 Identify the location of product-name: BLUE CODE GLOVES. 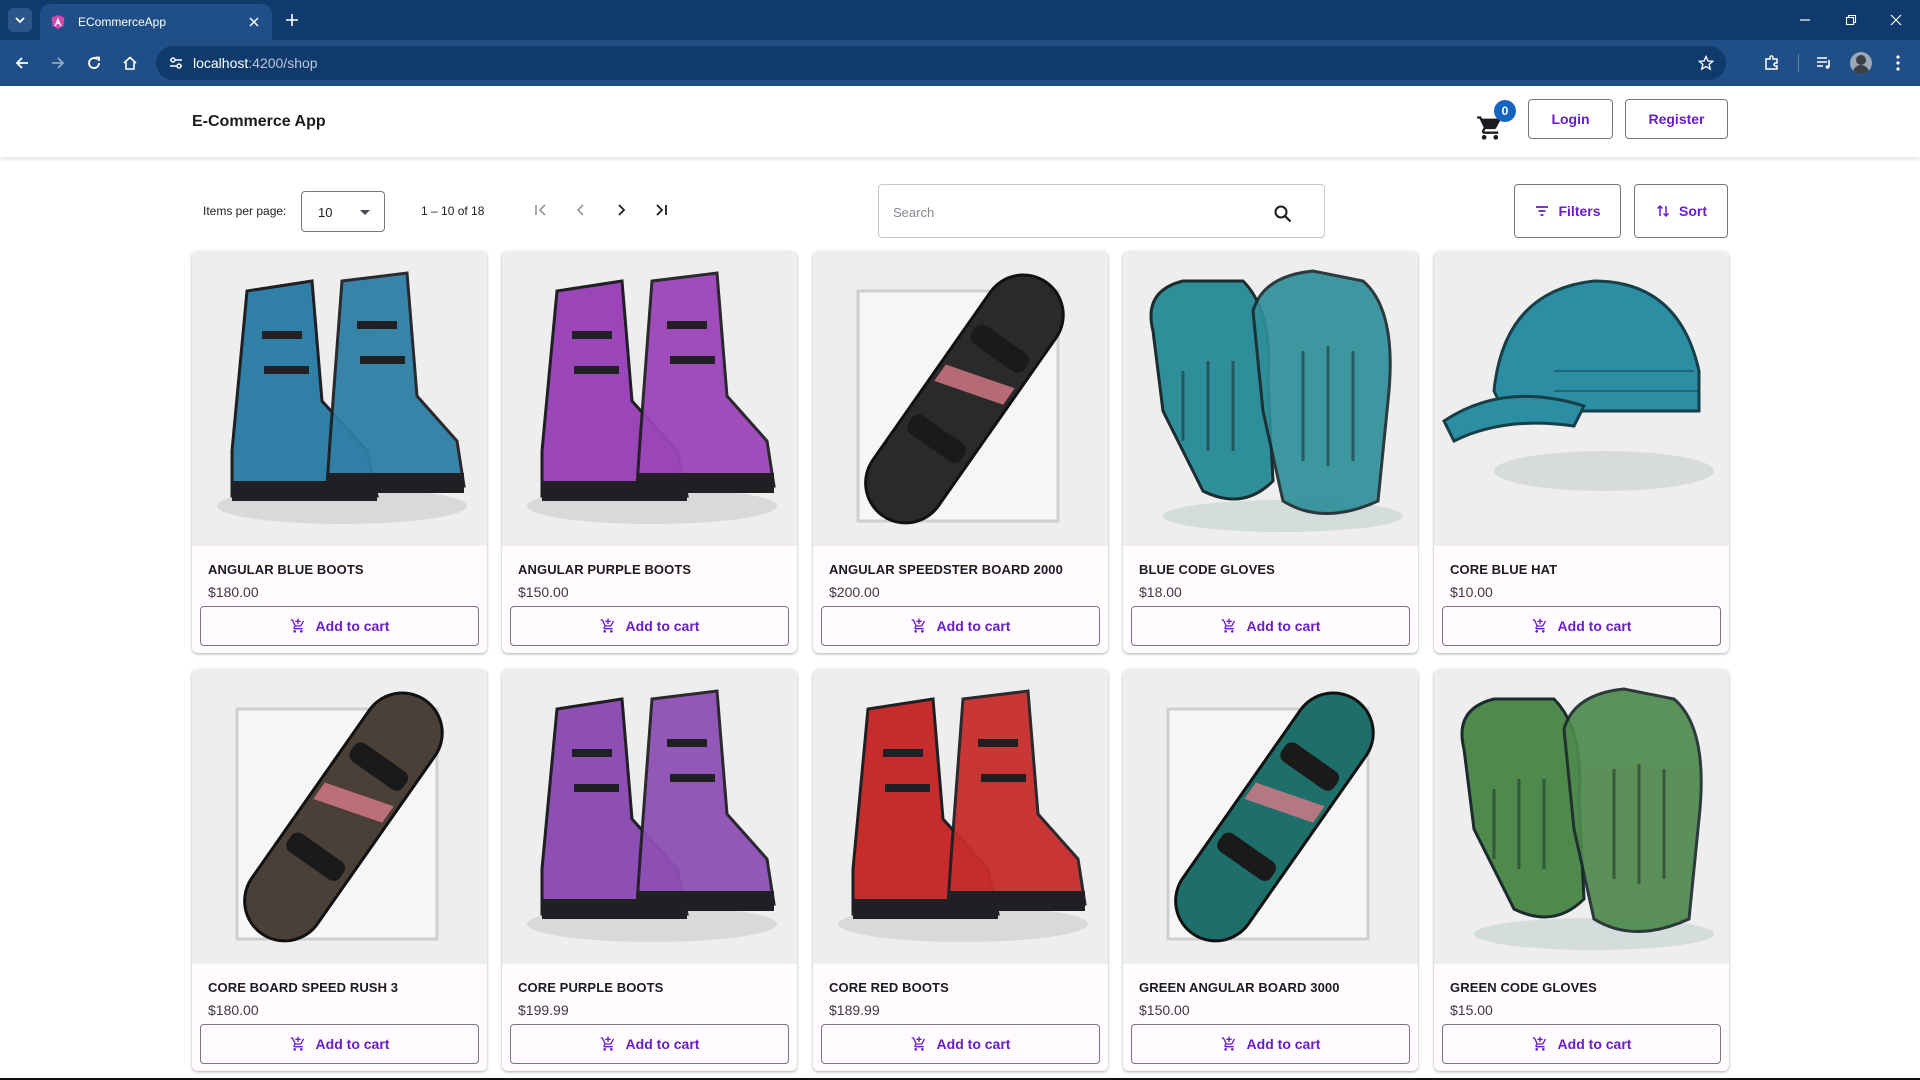
(1207, 569).